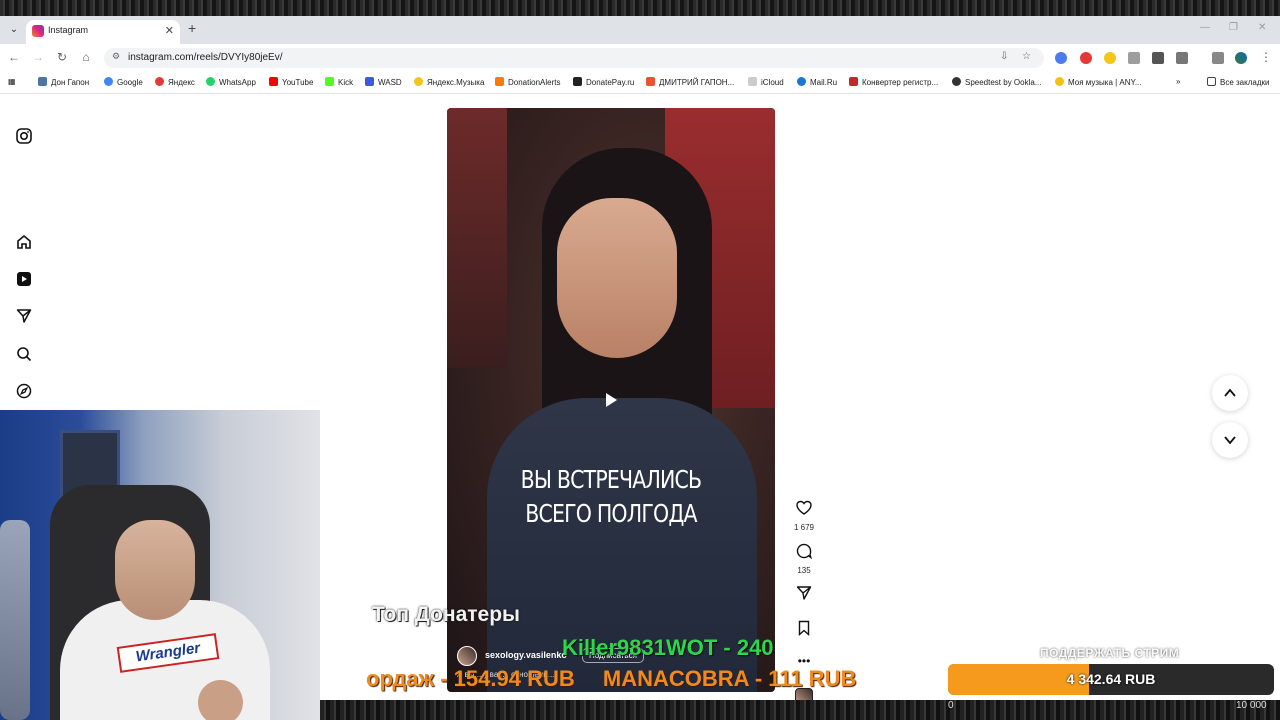 The height and width of the screenshot is (720, 1280). What do you see at coordinates (1233, 27) in the screenshot?
I see `maximize-icon: ❐` at bounding box center [1233, 27].